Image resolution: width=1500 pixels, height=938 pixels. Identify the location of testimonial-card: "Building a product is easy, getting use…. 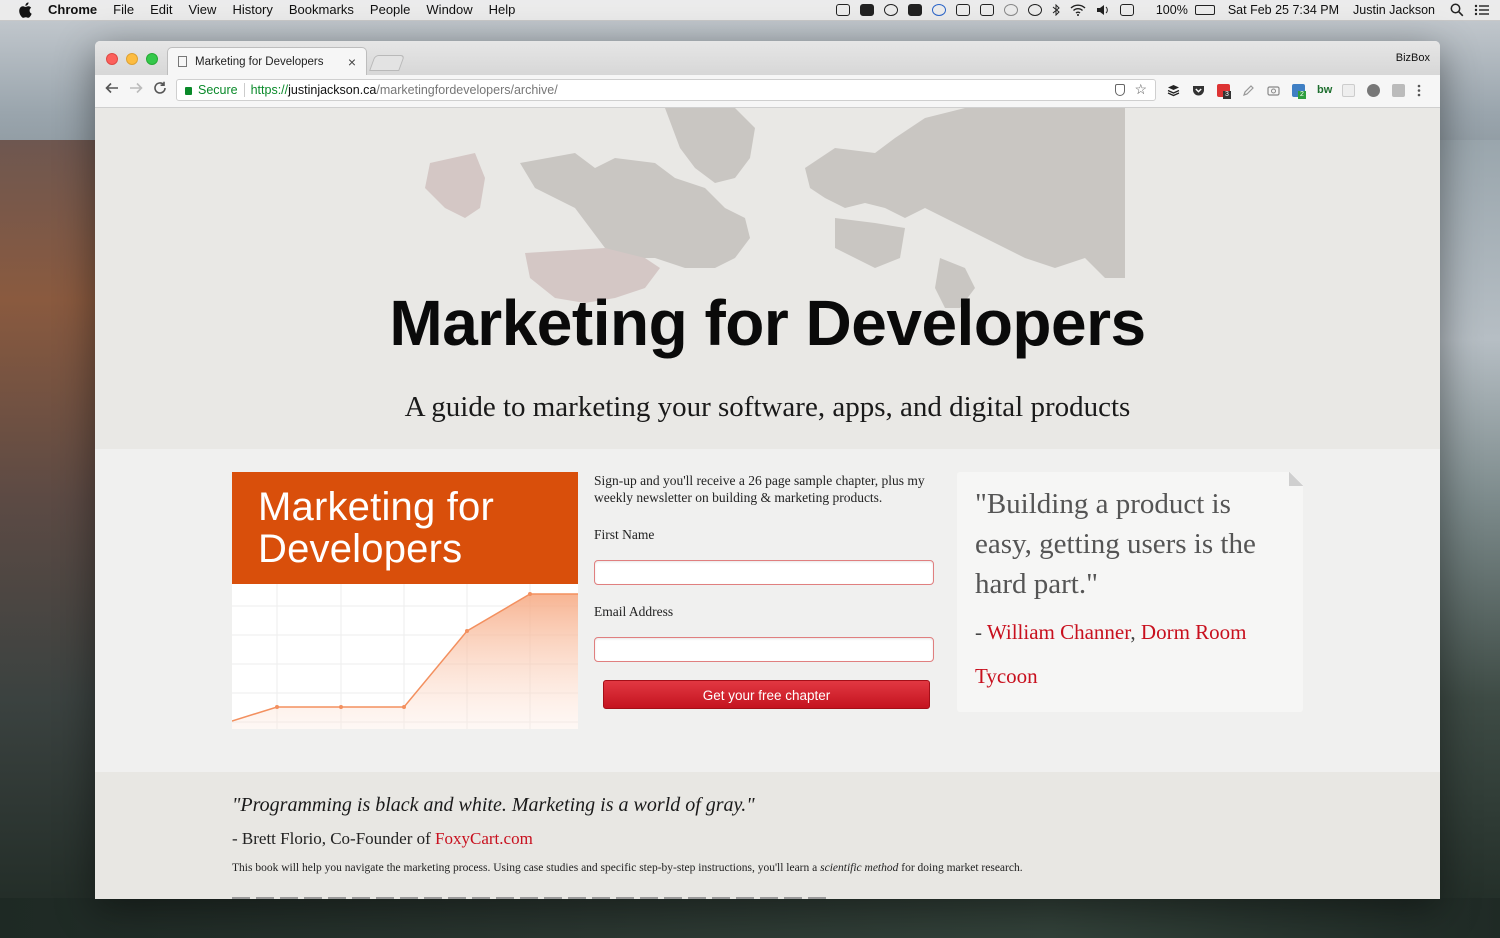
(1130, 592).